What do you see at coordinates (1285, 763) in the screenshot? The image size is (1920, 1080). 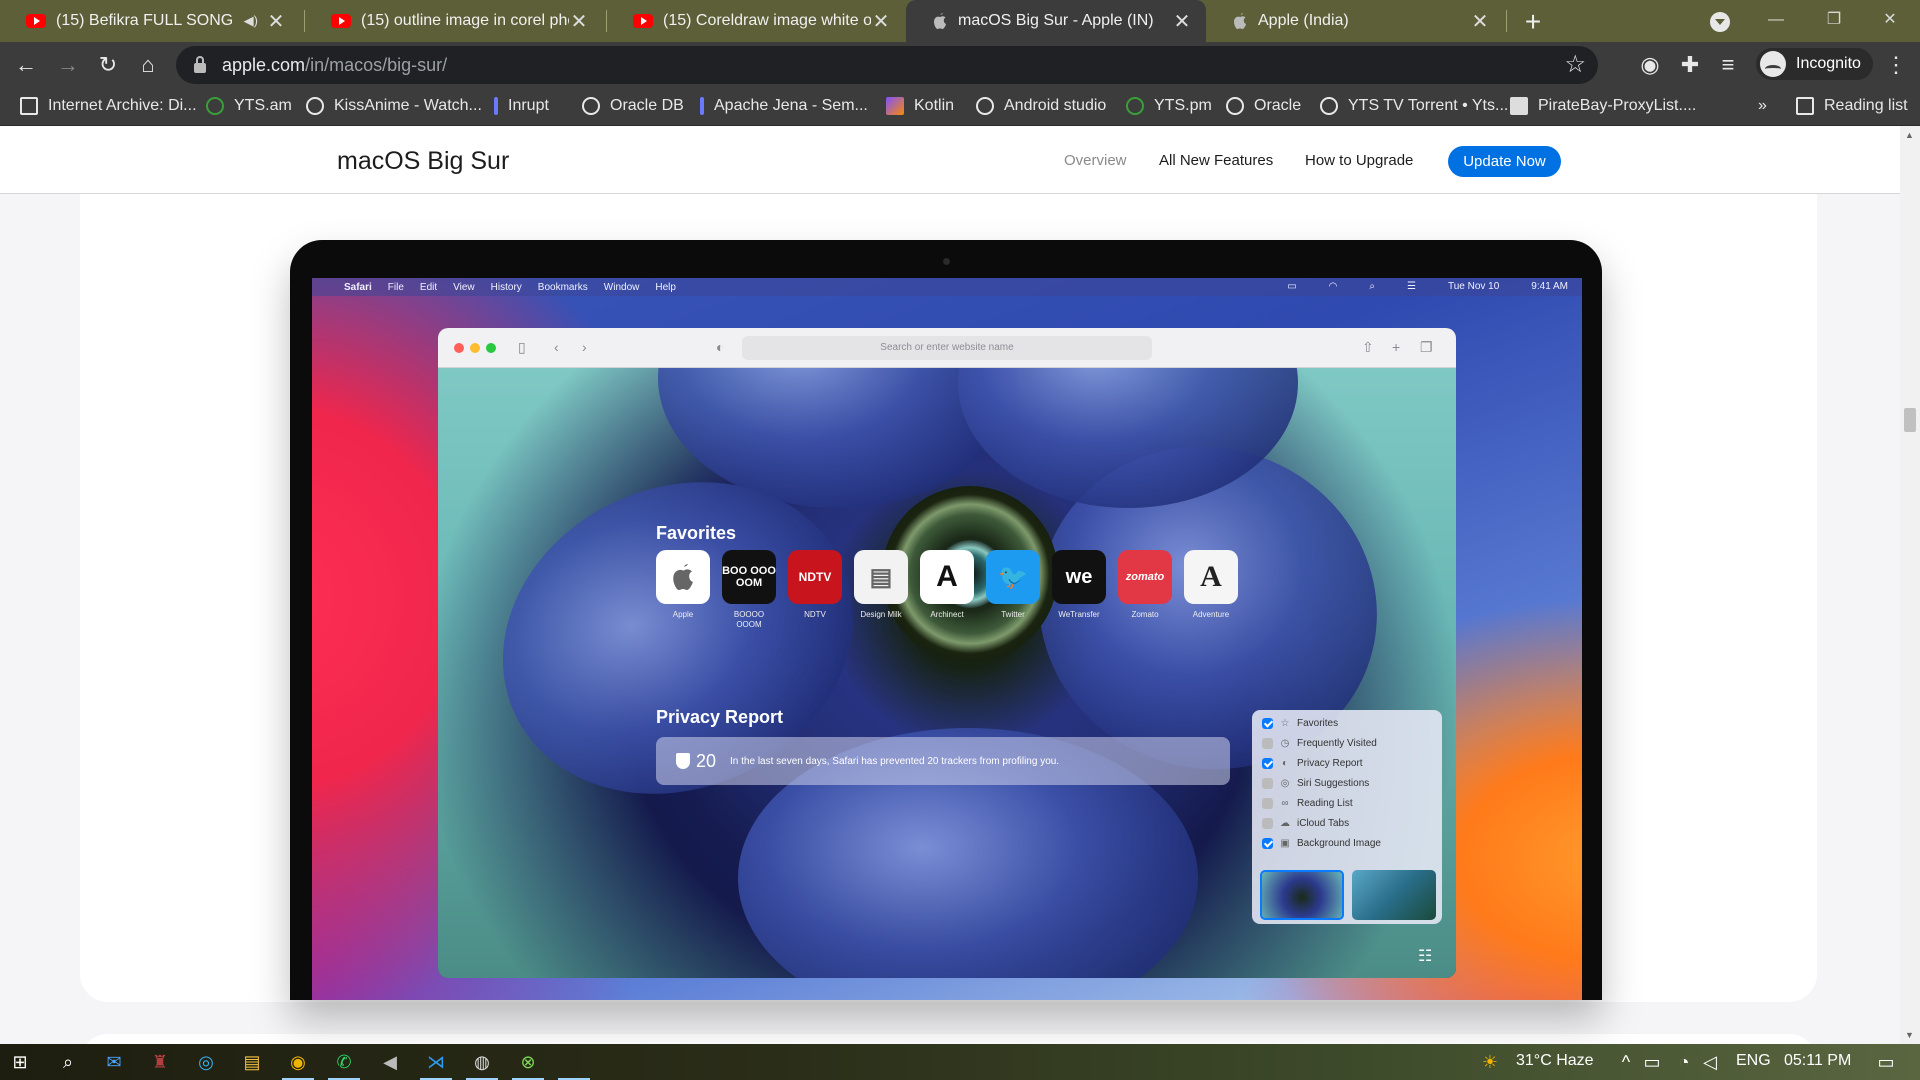 I see `shield-icon: ◐` at bounding box center [1285, 763].